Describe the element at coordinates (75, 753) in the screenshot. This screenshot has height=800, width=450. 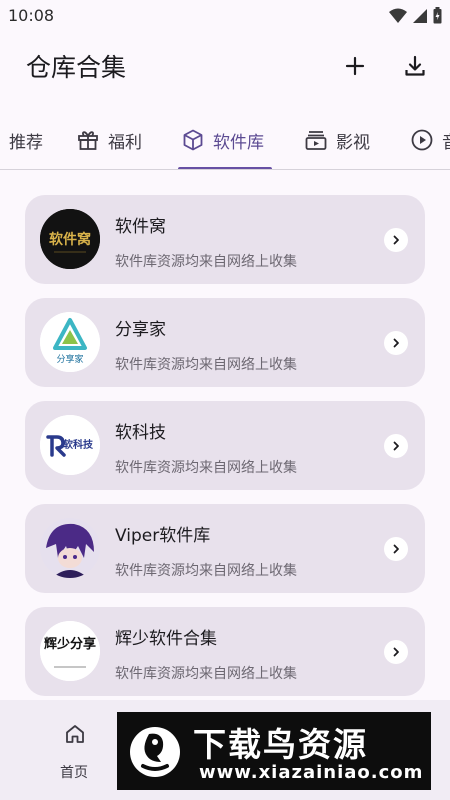
I see `nav-home: 首页` at that location.